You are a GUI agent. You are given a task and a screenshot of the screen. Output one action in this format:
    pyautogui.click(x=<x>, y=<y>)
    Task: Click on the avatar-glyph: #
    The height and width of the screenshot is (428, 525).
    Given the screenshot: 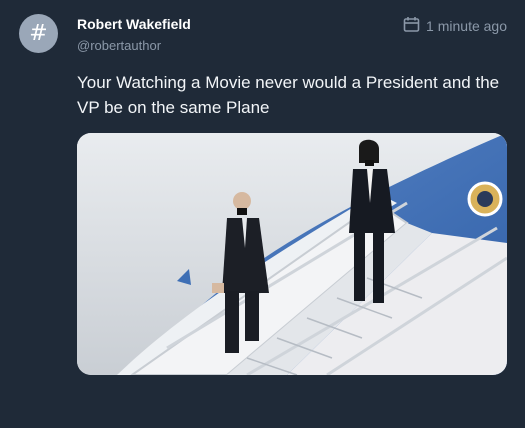 What is the action you would take?
    pyautogui.click(x=38, y=33)
    